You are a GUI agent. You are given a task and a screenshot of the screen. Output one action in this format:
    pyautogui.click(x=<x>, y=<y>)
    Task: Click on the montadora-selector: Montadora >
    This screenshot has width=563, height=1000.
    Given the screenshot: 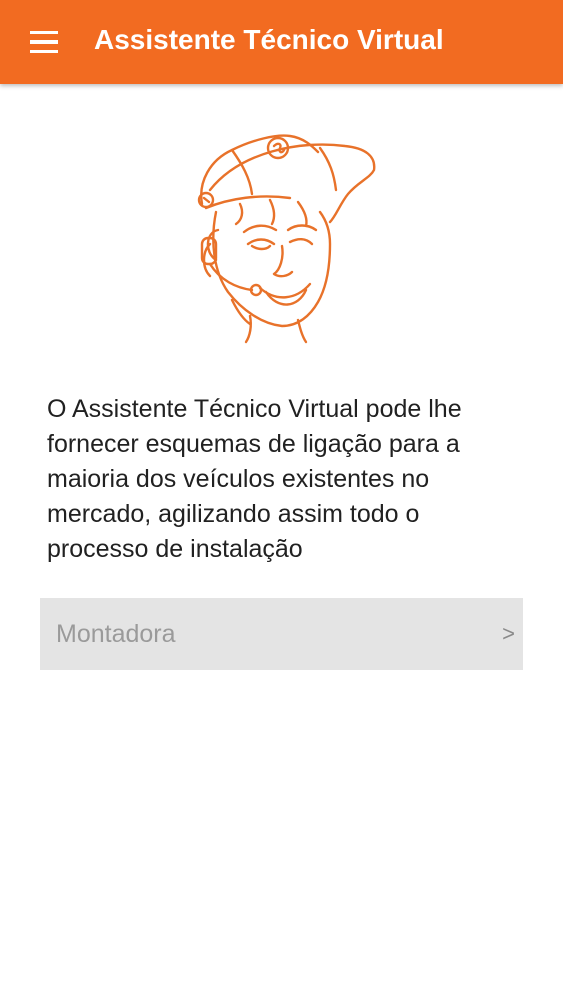 What is the action you would take?
    pyautogui.click(x=281, y=634)
    